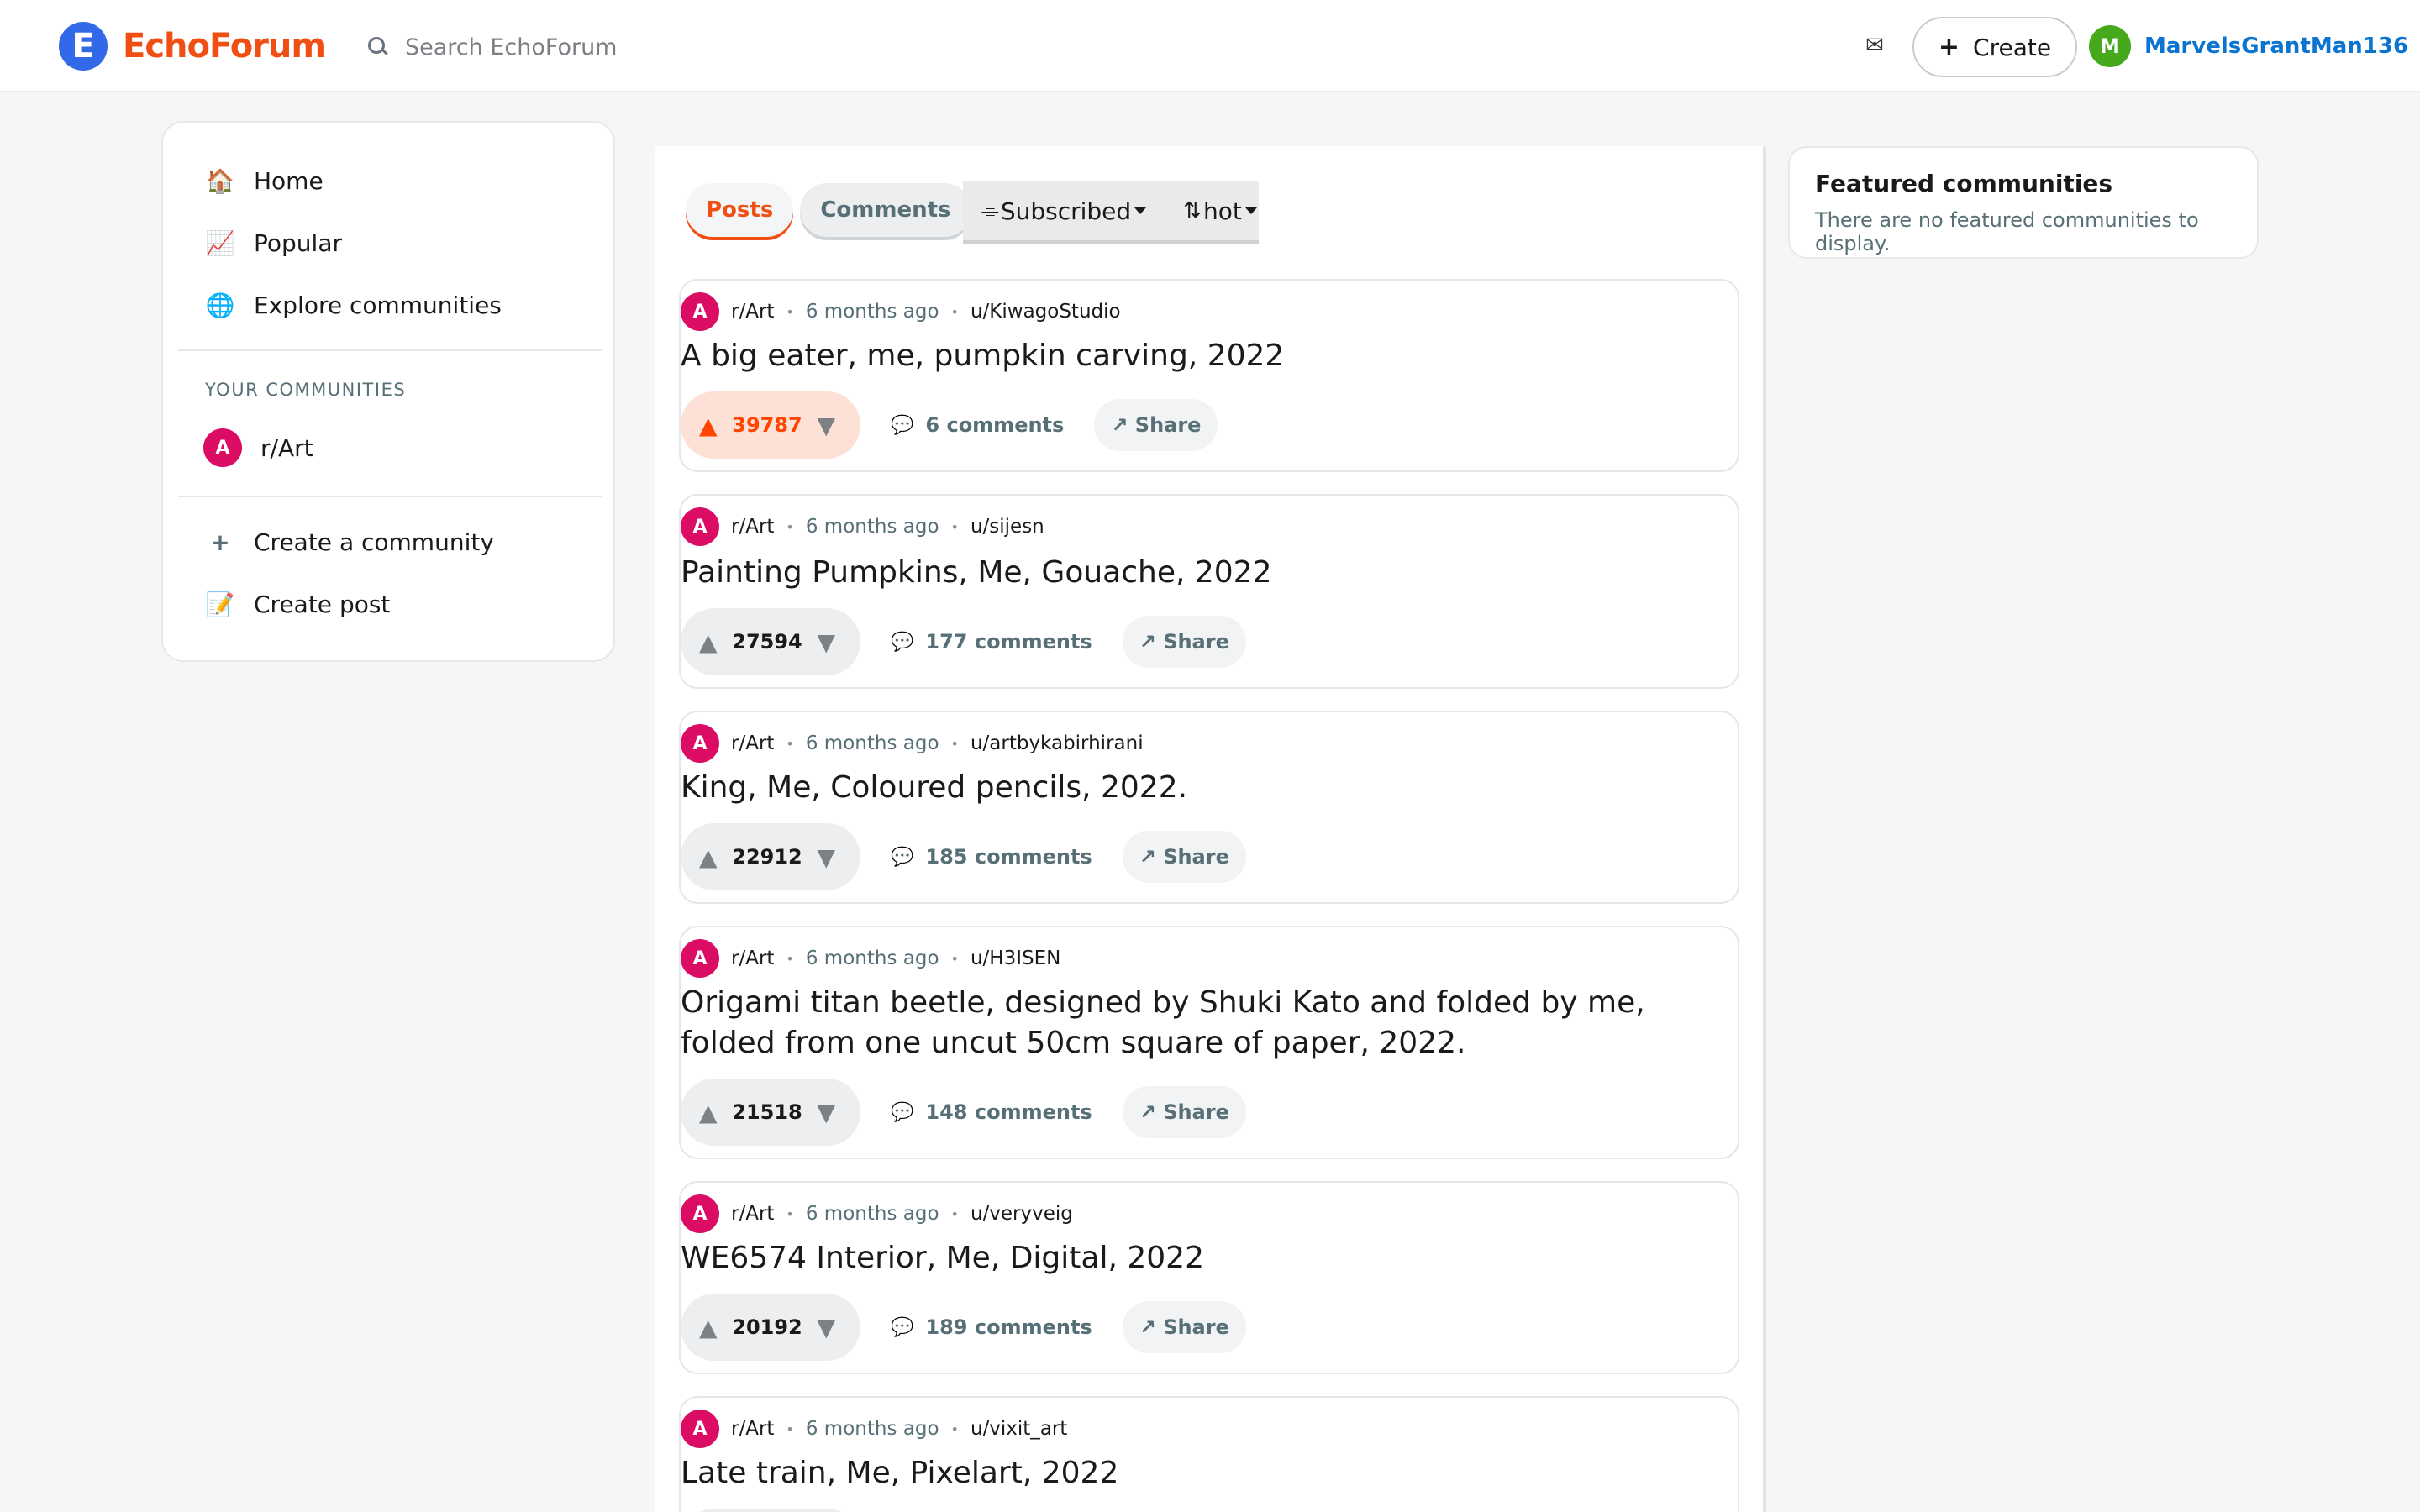 The image size is (2420, 1512). I want to click on filter-label: hot, so click(1222, 211).